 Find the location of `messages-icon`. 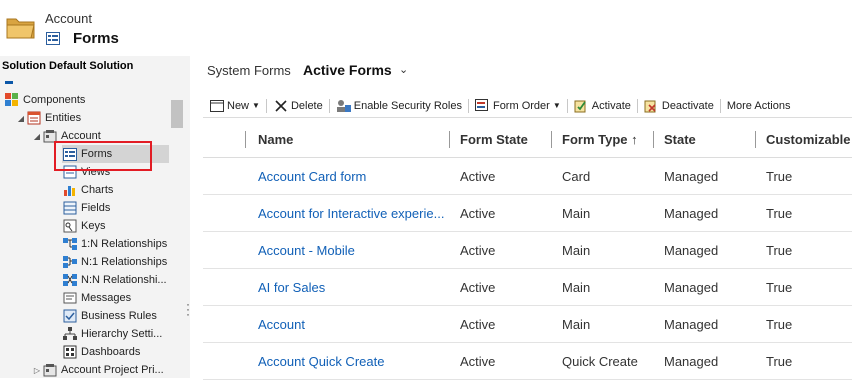

messages-icon is located at coordinates (70, 298).